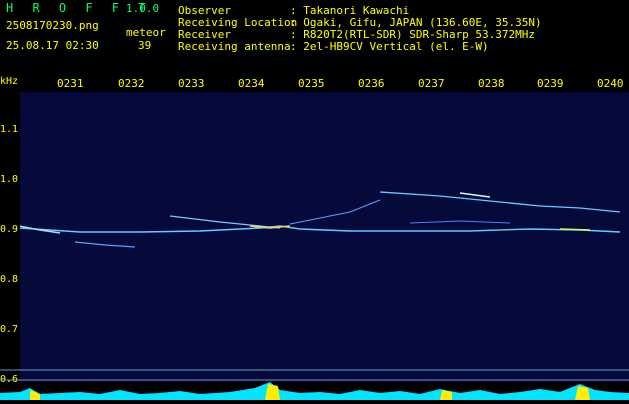 Image resolution: width=629 pixels, height=404 pixels. I want to click on time-tick: 0238, so click(491, 83).